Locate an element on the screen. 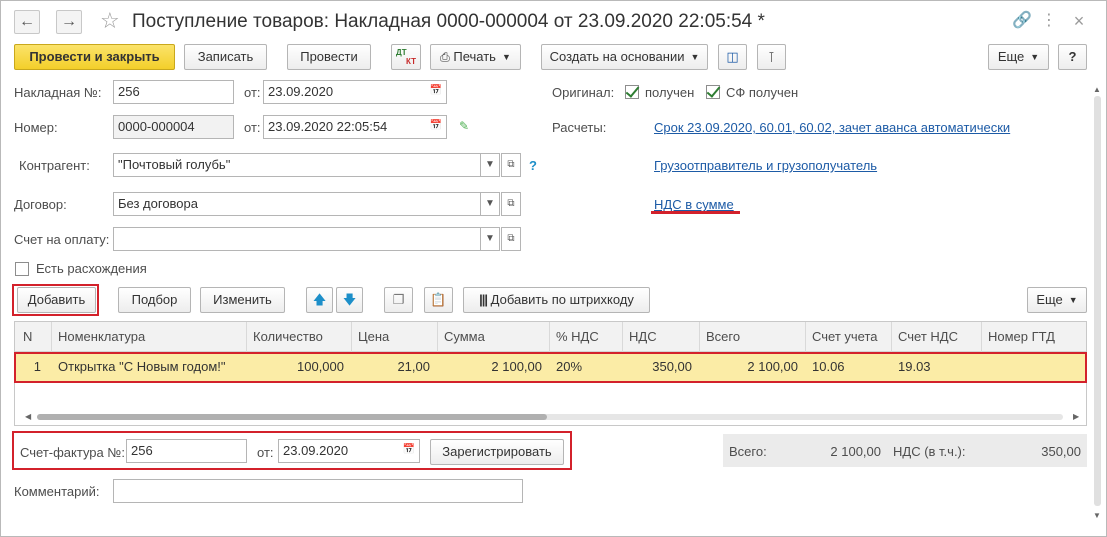 The height and width of the screenshot is (537, 1107). shipper-consignee-link: Грузоотправитель и грузополучатель is located at coordinates (765, 166).